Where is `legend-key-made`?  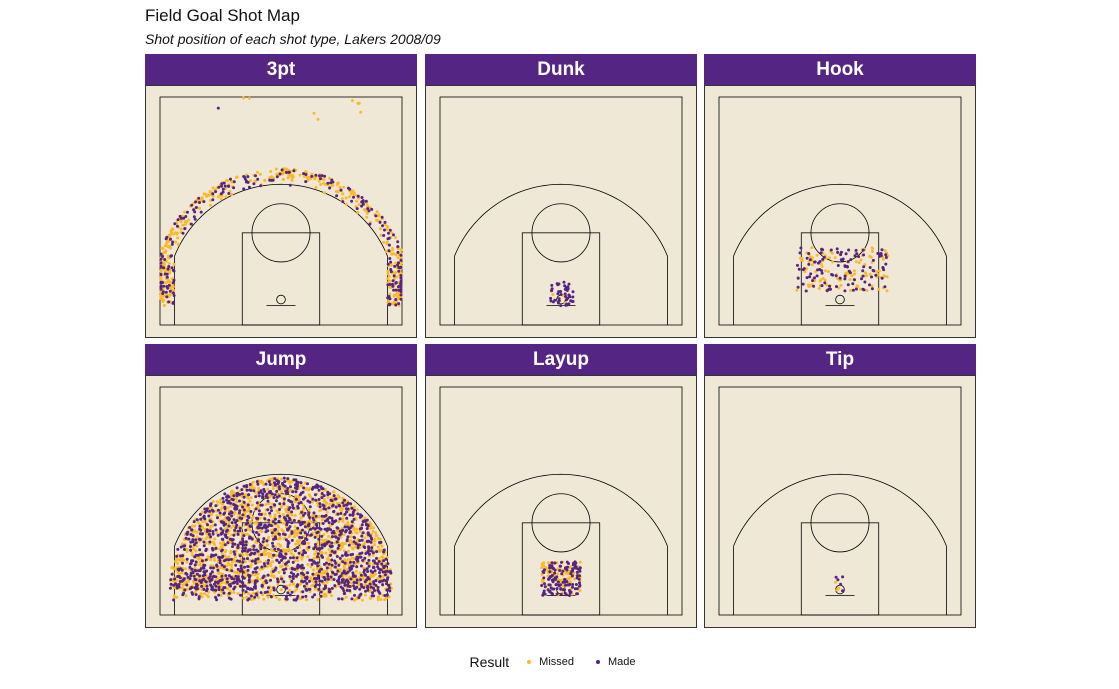
legend-key-made is located at coordinates (598, 662).